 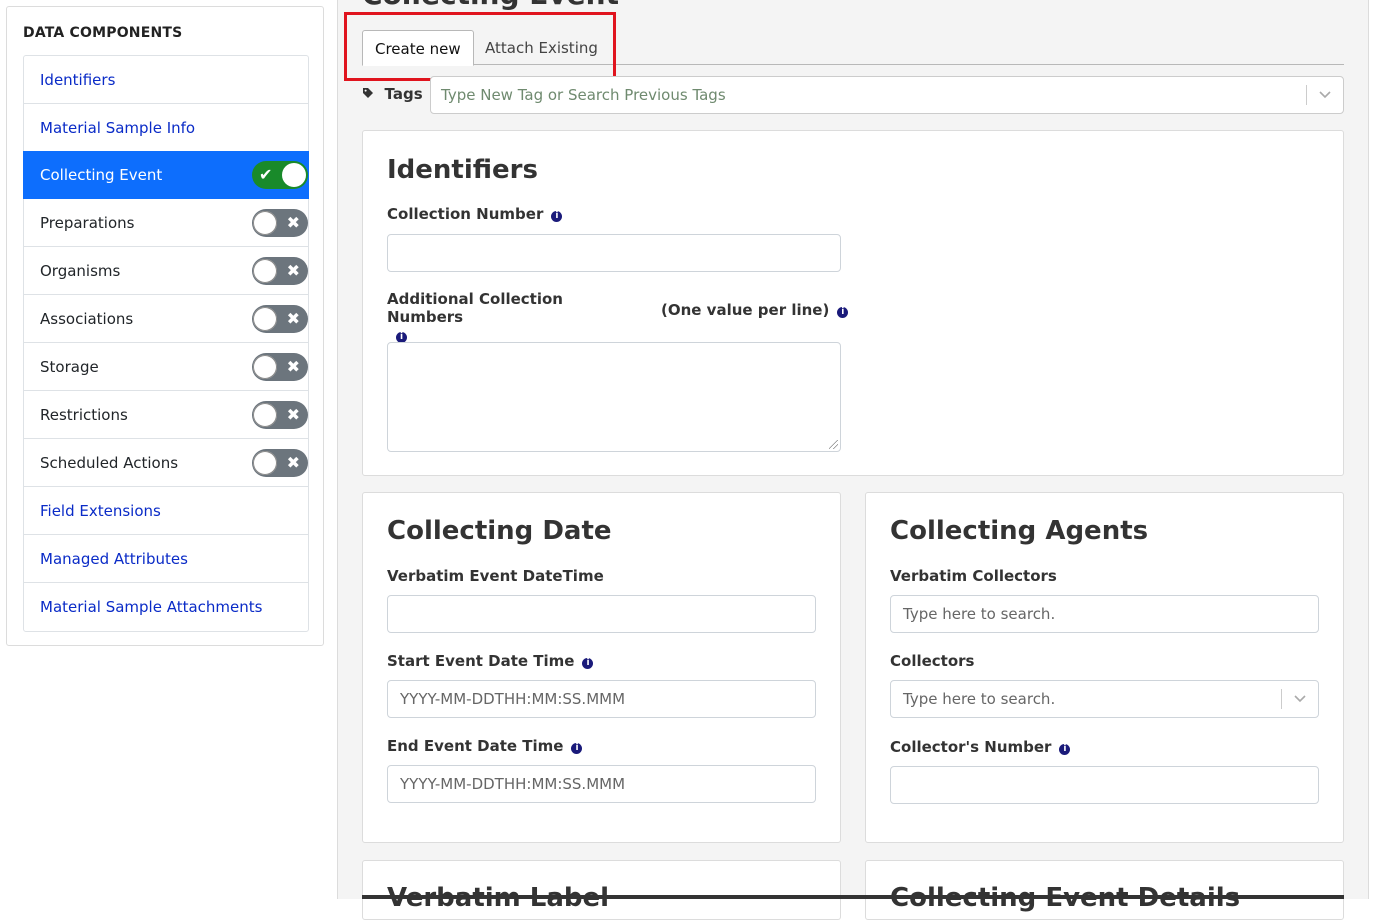 I want to click on preparations-toggle: ✖, so click(x=280, y=222).